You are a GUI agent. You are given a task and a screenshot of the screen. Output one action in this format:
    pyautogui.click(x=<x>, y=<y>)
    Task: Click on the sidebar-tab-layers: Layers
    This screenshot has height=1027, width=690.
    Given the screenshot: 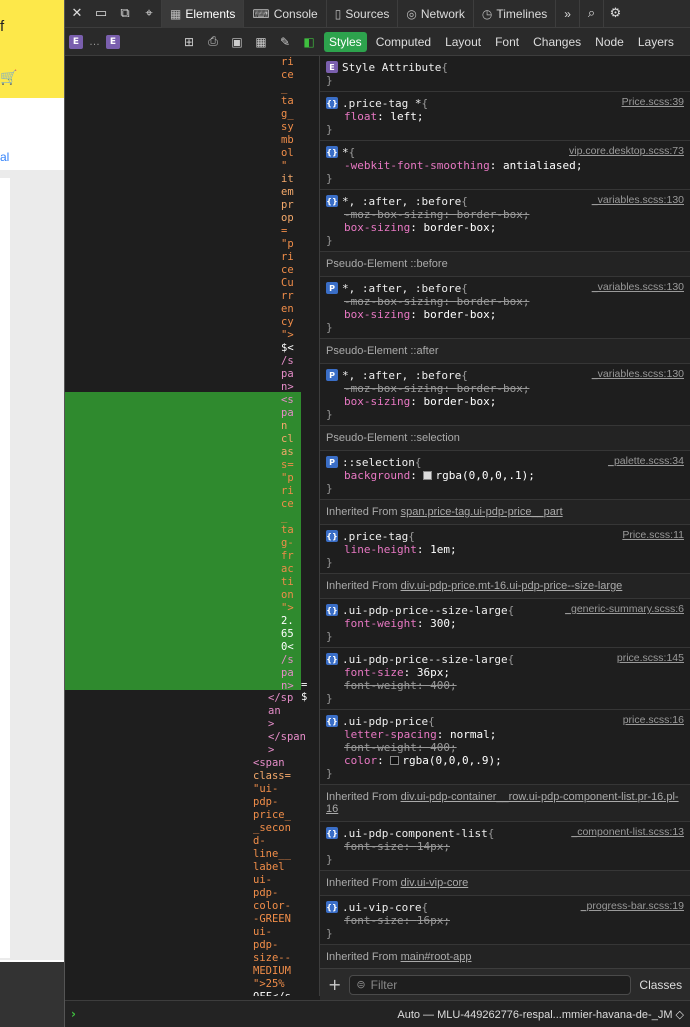 What is the action you would take?
    pyautogui.click(x=656, y=42)
    